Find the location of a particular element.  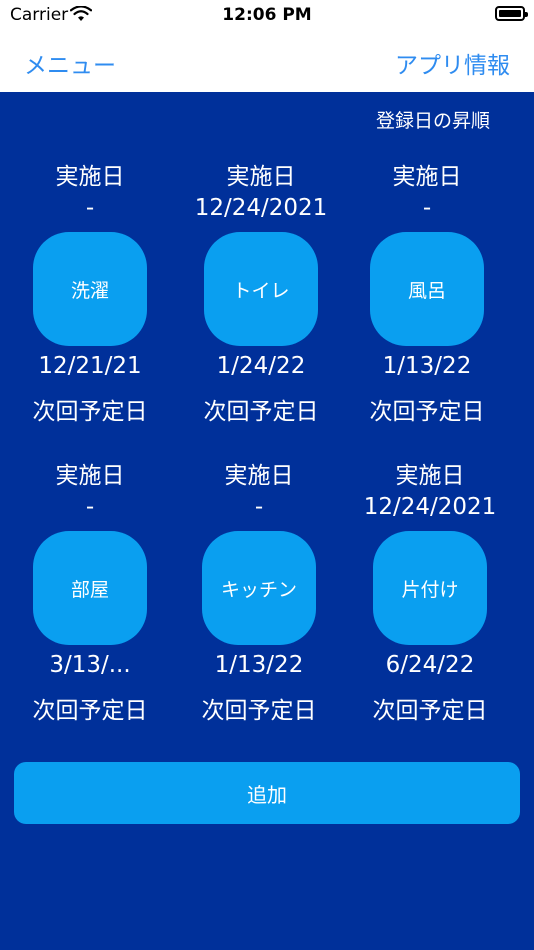

sort-order-button: 登録日の昇順 is located at coordinates (433, 119).